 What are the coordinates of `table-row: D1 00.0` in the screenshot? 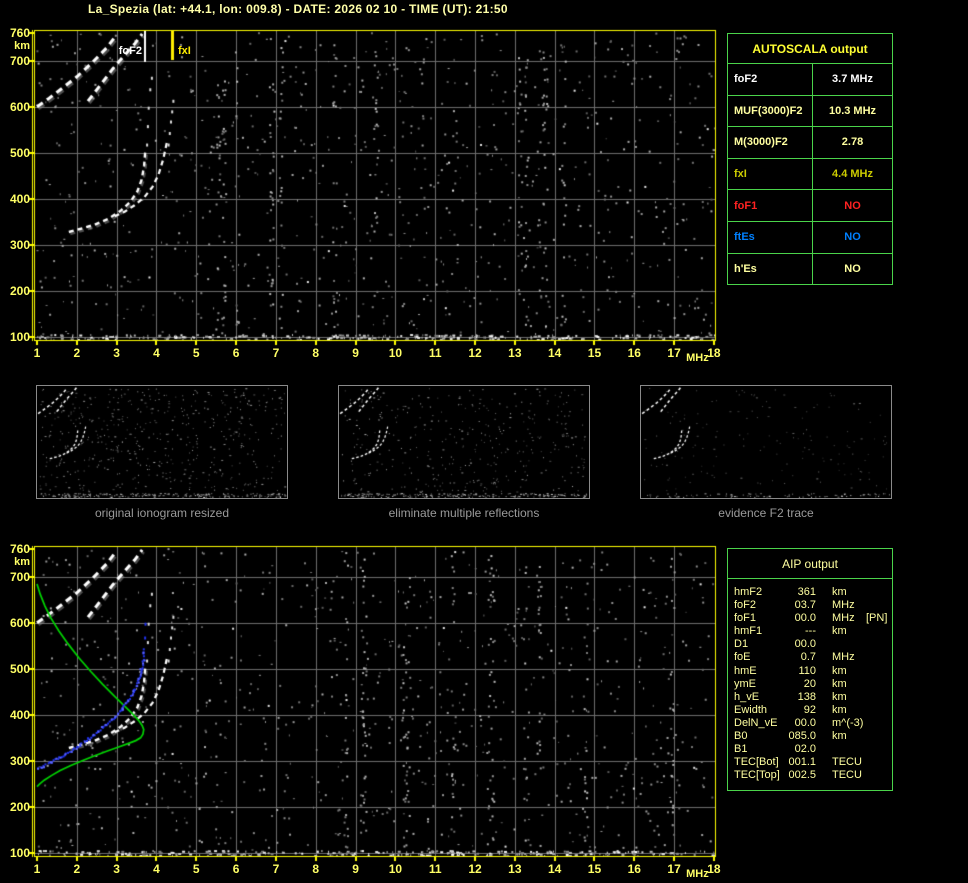 It's located at (813, 644).